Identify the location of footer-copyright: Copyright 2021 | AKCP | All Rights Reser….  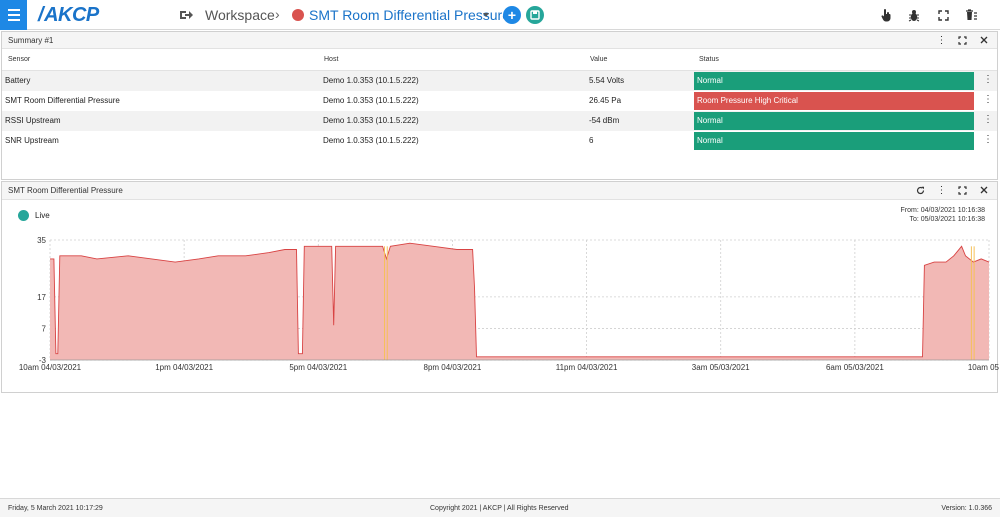
(499, 508).